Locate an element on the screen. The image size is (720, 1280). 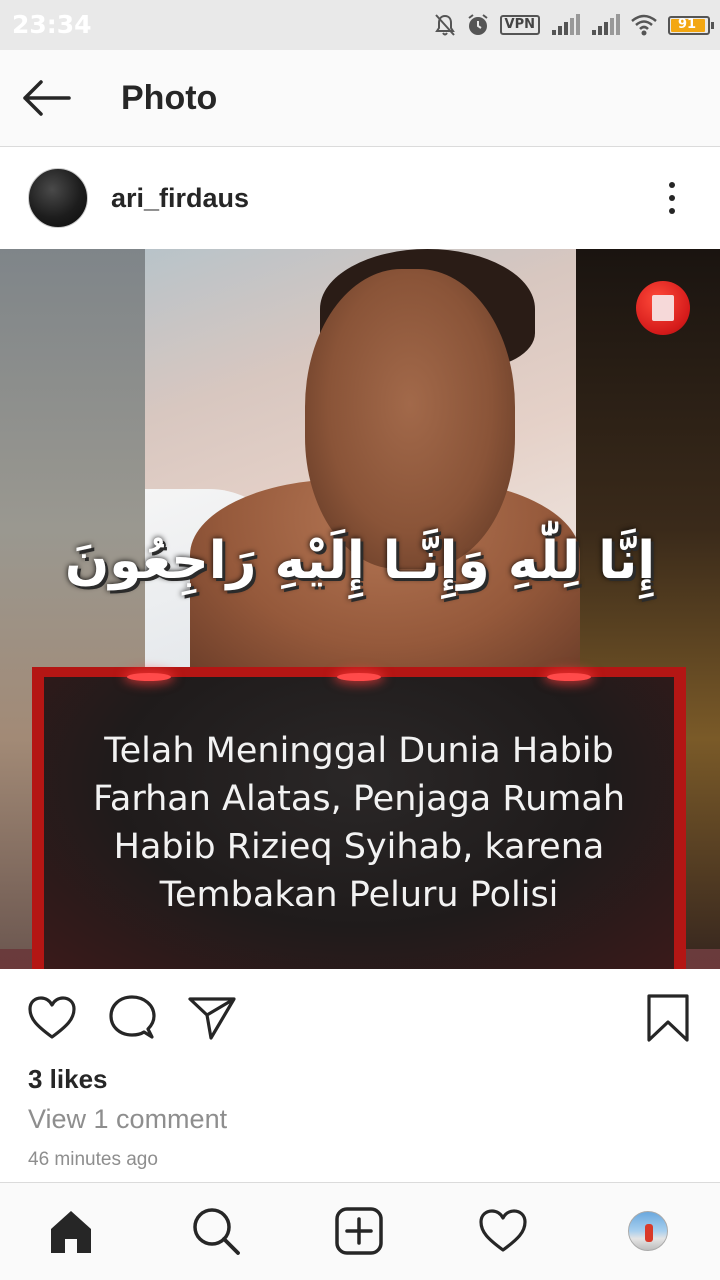
like-button is located at coordinates (52, 1018).